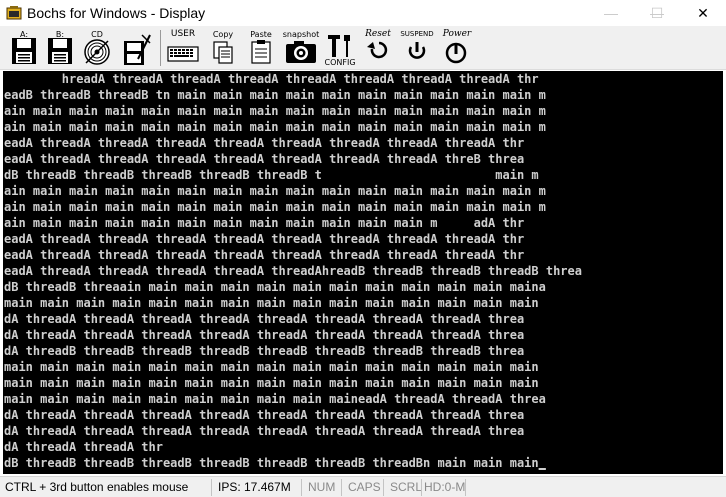 The width and height of the screenshot is (726, 497). Describe the element at coordinates (14, 13) in the screenshot. I see `bochs-app-icon` at that location.